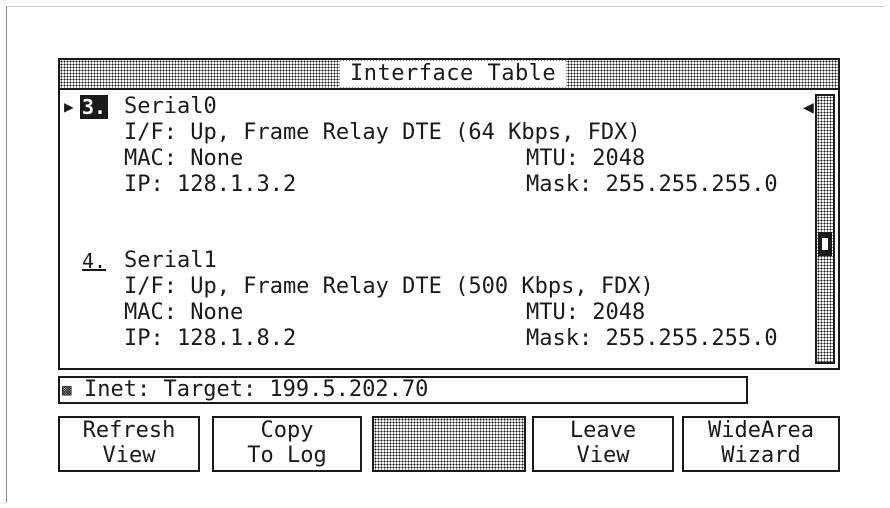  I want to click on vertical-scrollbar, so click(825, 229).